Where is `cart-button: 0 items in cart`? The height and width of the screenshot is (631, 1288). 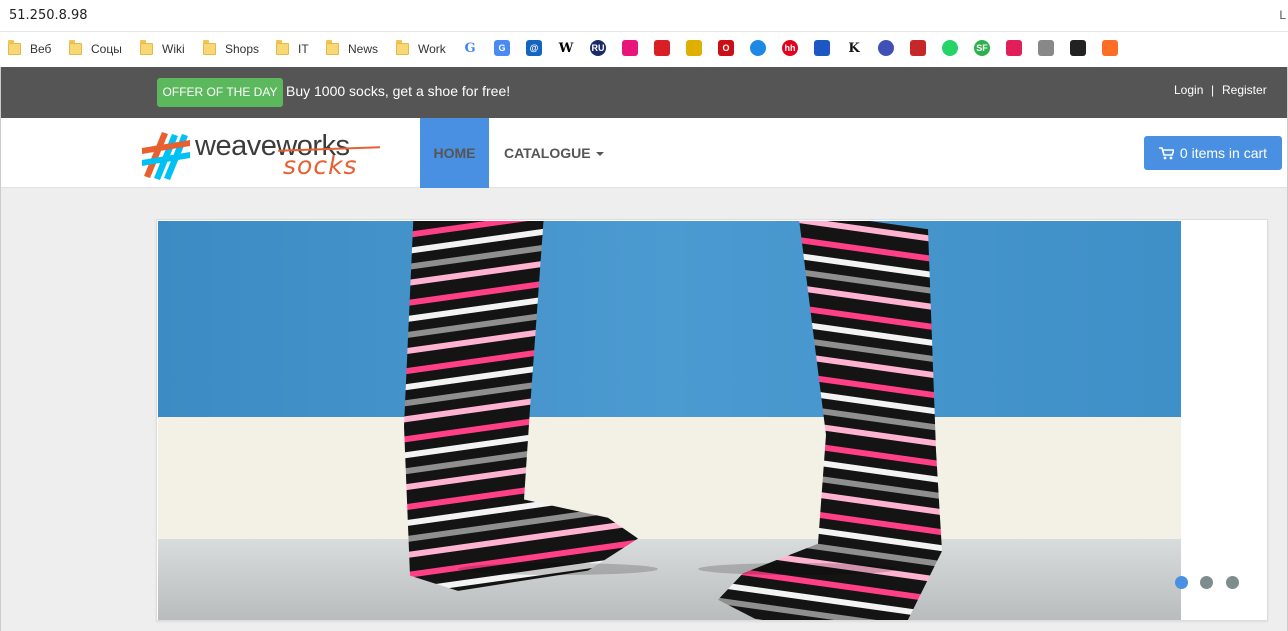
cart-button: 0 items in cart is located at coordinates (1213, 153).